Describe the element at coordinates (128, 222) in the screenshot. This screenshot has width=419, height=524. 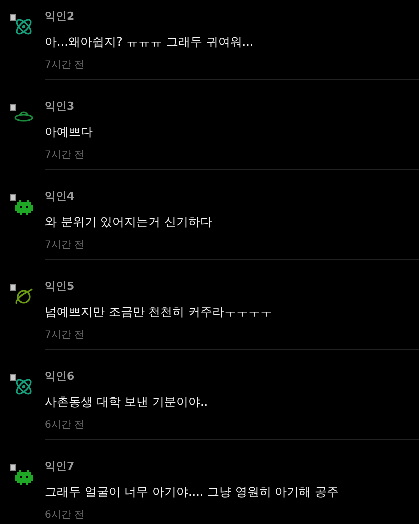
I see `comment-text: 와 분위기 있어지는거 신기하다` at that location.